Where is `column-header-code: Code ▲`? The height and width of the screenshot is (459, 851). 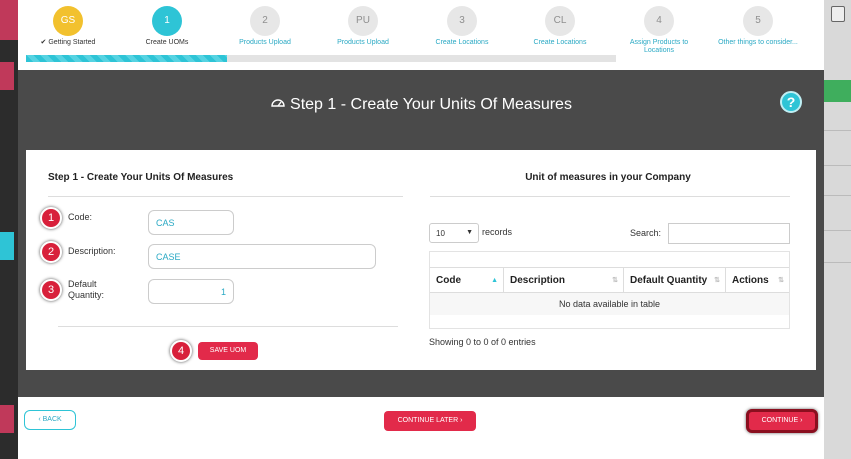
column-header-code: Code ▲ is located at coordinates (467, 280).